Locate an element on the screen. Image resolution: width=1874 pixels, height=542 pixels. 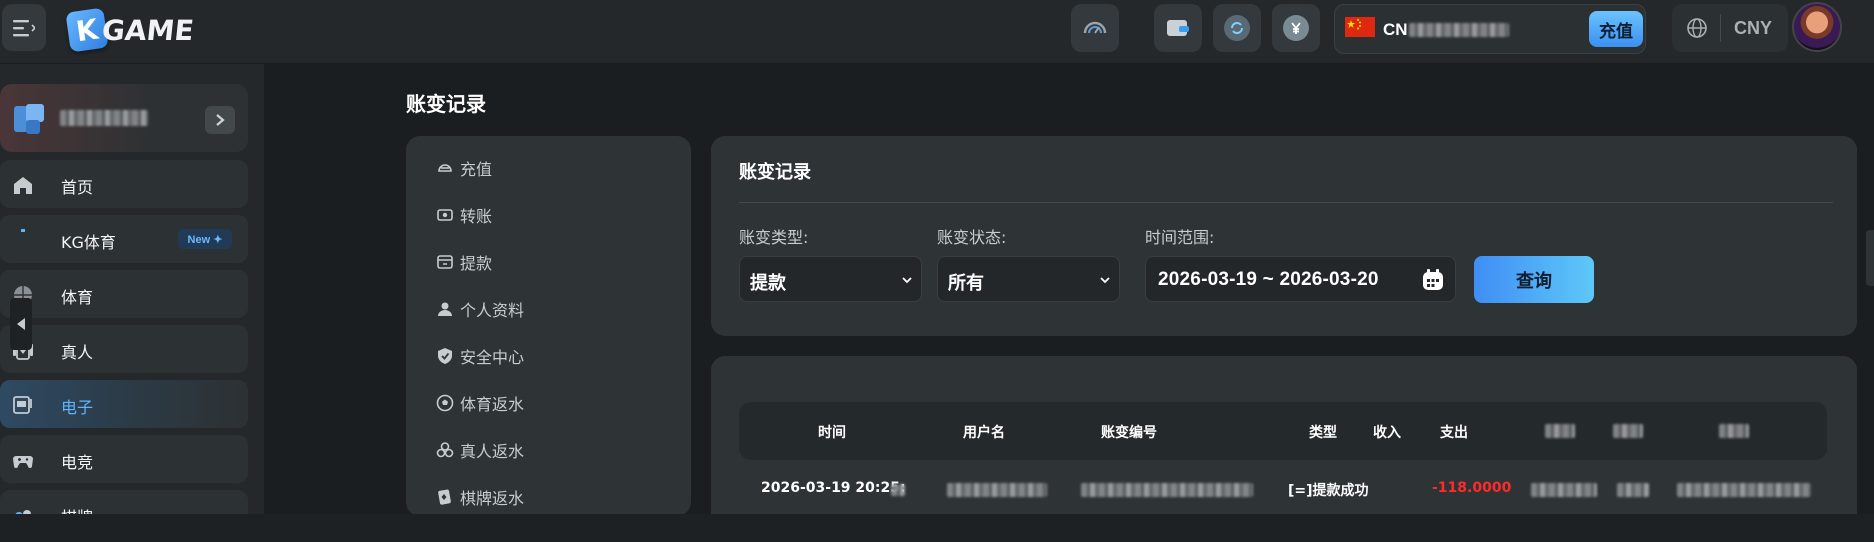
sidebar-item-label: 体育 is located at coordinates (77, 297).